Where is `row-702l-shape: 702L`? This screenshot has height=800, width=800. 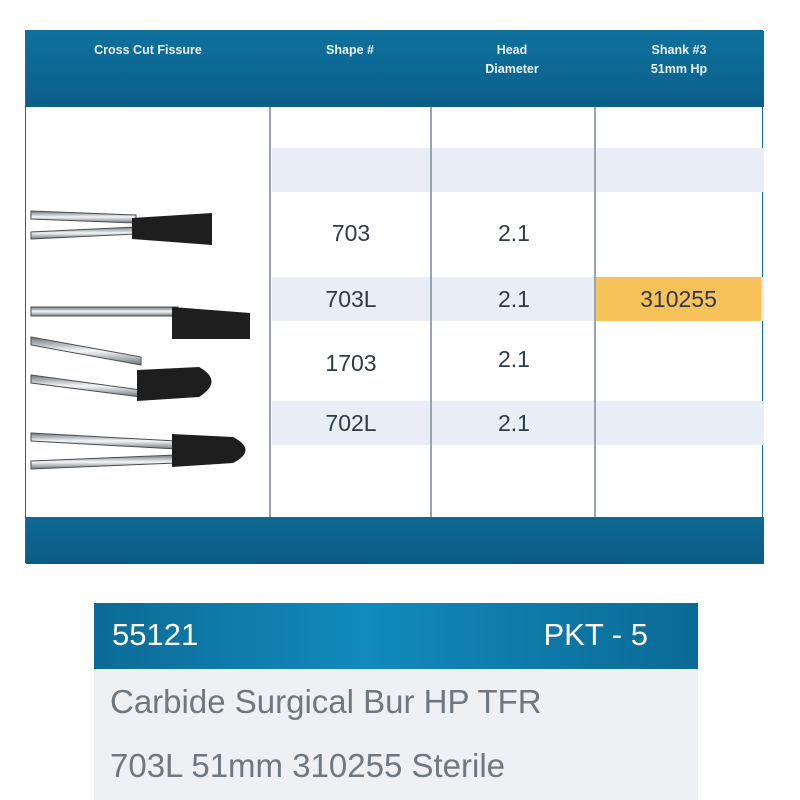
row-702l-shape: 702L is located at coordinates (351, 423).